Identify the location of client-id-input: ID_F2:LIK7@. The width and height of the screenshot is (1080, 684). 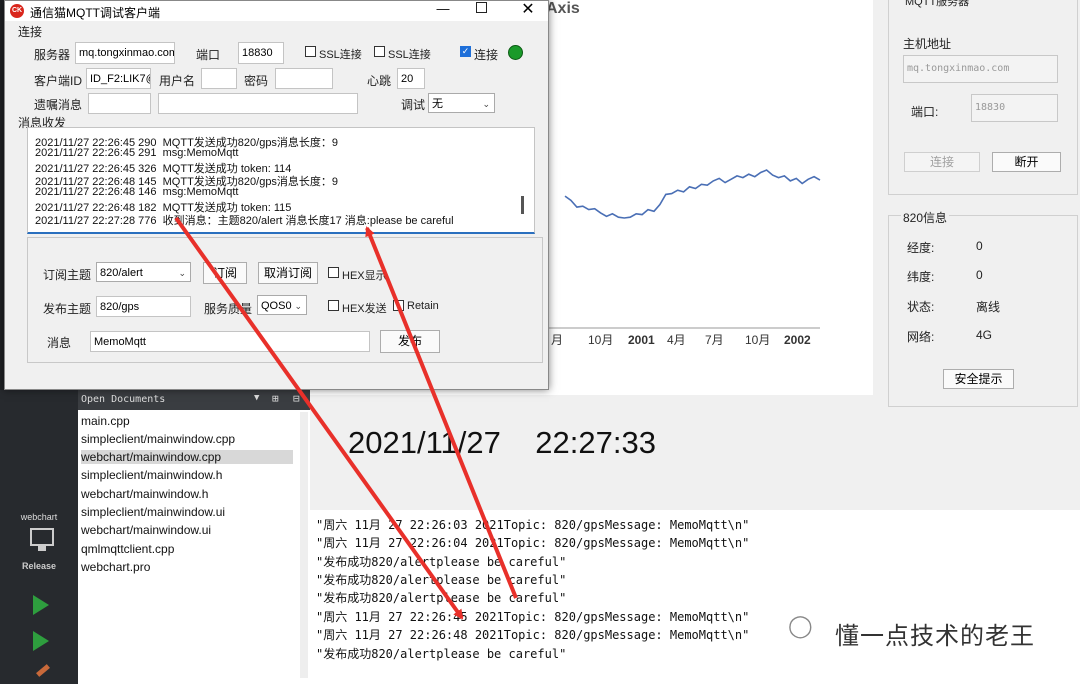
(118, 78).